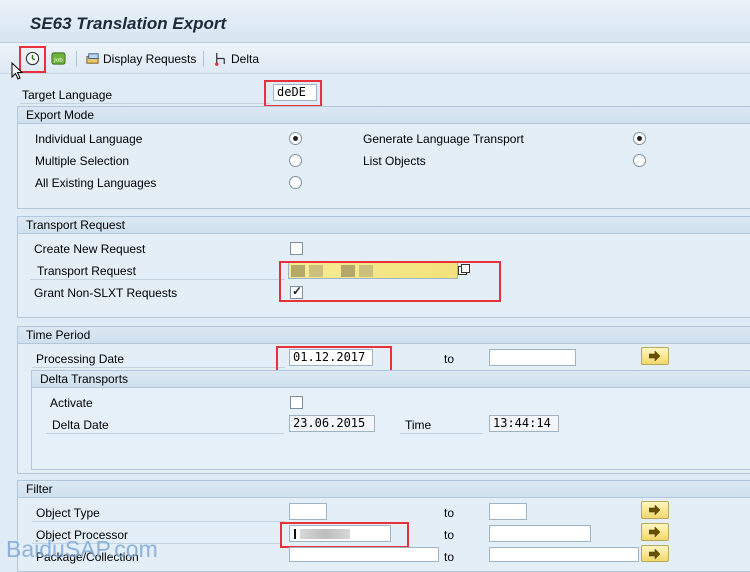 Image resolution: width=750 pixels, height=572 pixels. What do you see at coordinates (295, 182) in the screenshot?
I see `all-existing-languages-radio` at bounding box center [295, 182].